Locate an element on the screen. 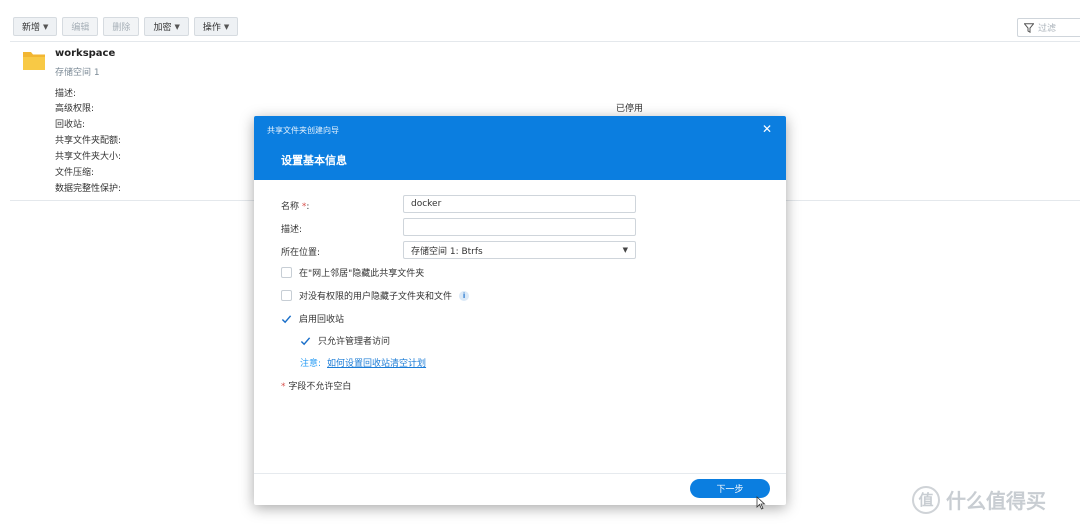  caret-down-icon: ▼ is located at coordinates (625, 250).